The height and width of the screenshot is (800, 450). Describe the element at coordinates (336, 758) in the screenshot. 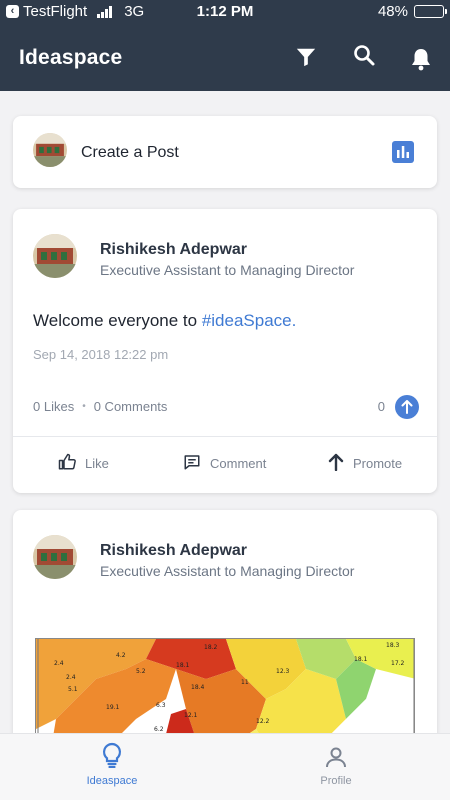

I see `person-icon` at that location.